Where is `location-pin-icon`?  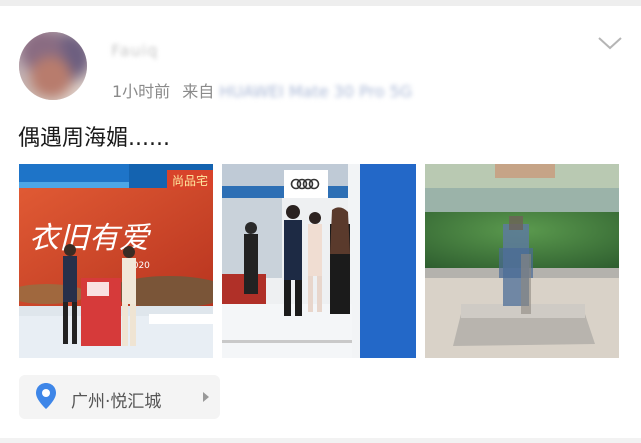
location-pin-icon is located at coordinates (46, 396).